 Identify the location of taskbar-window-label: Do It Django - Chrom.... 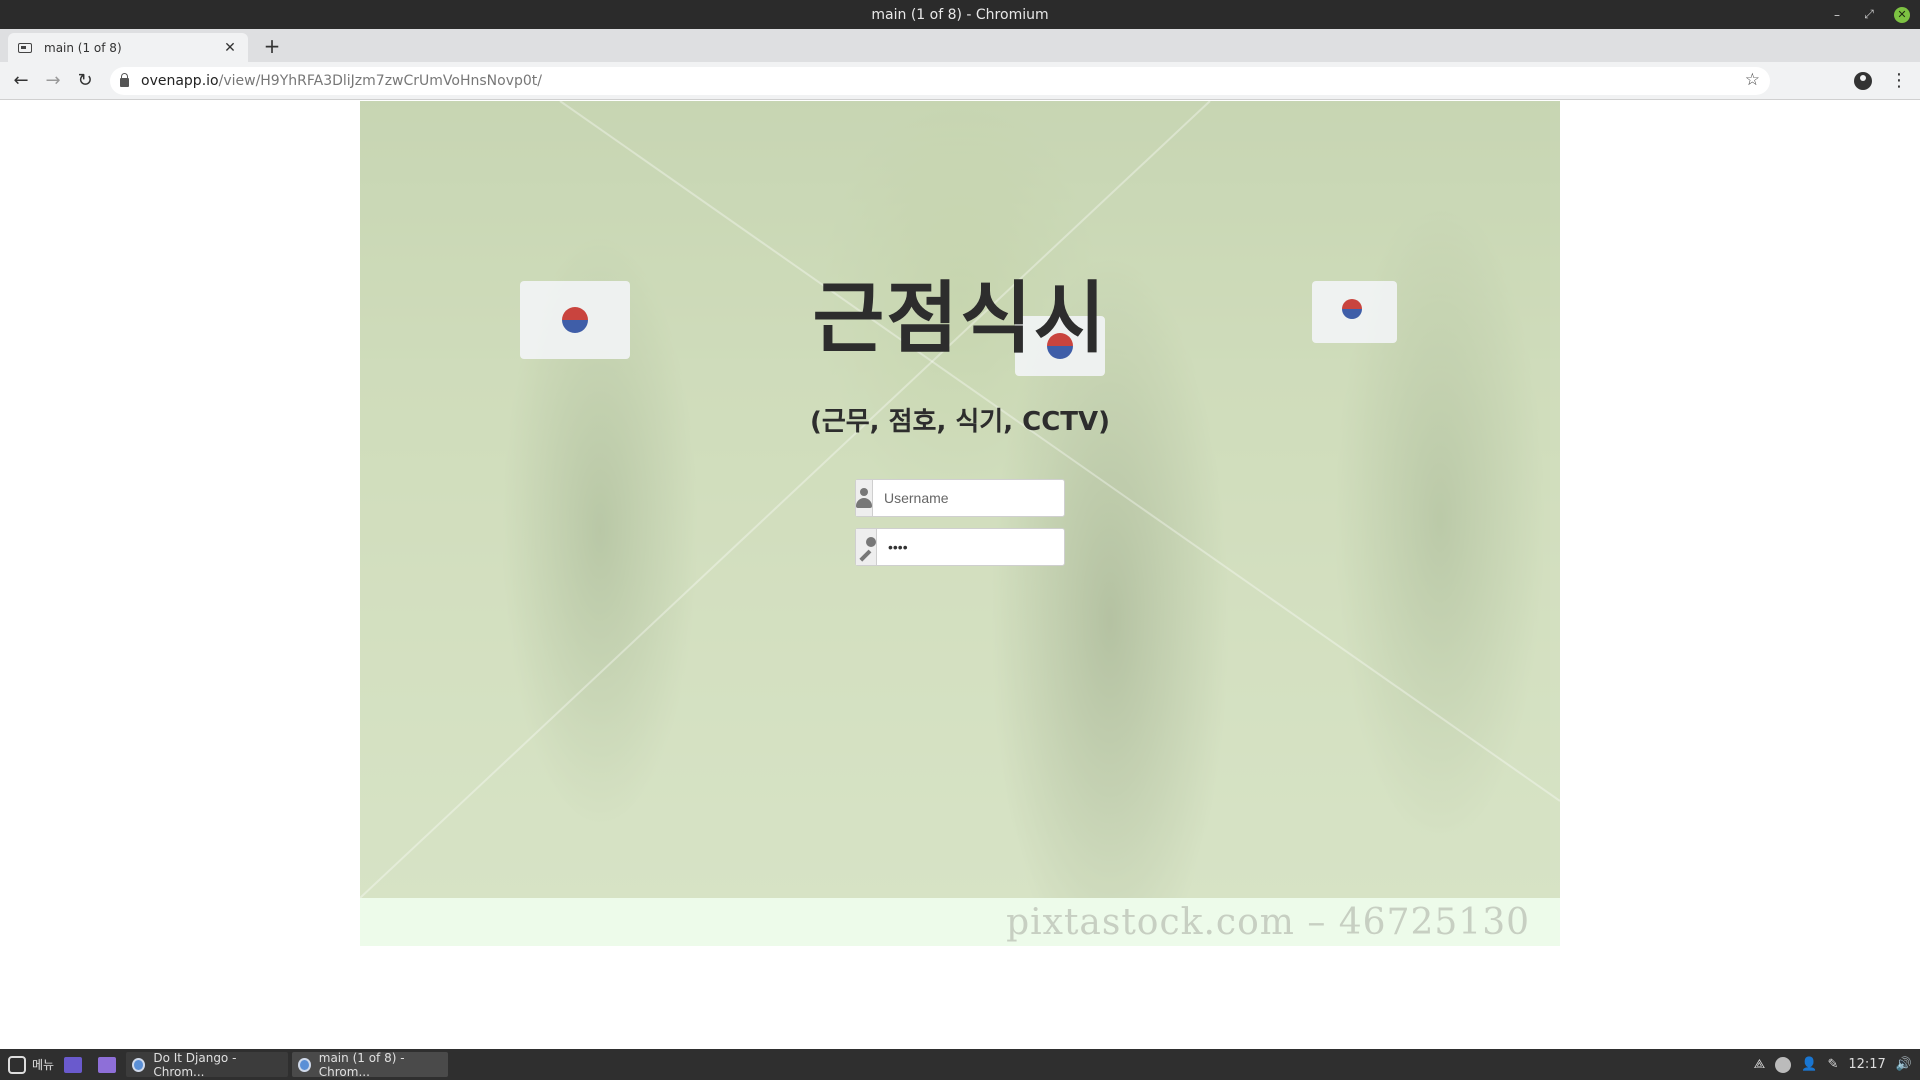
(195, 1064).